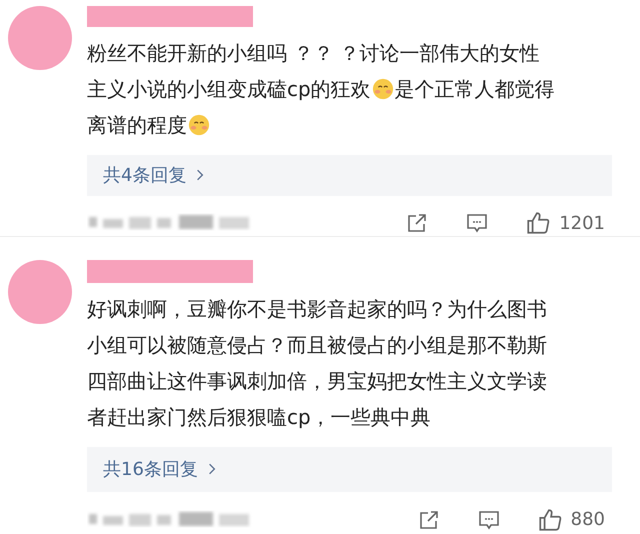 The width and height of the screenshot is (640, 534). I want to click on comment-text: 者赶出家门然后狠狠嗑cp，一些典中典, so click(259, 417).